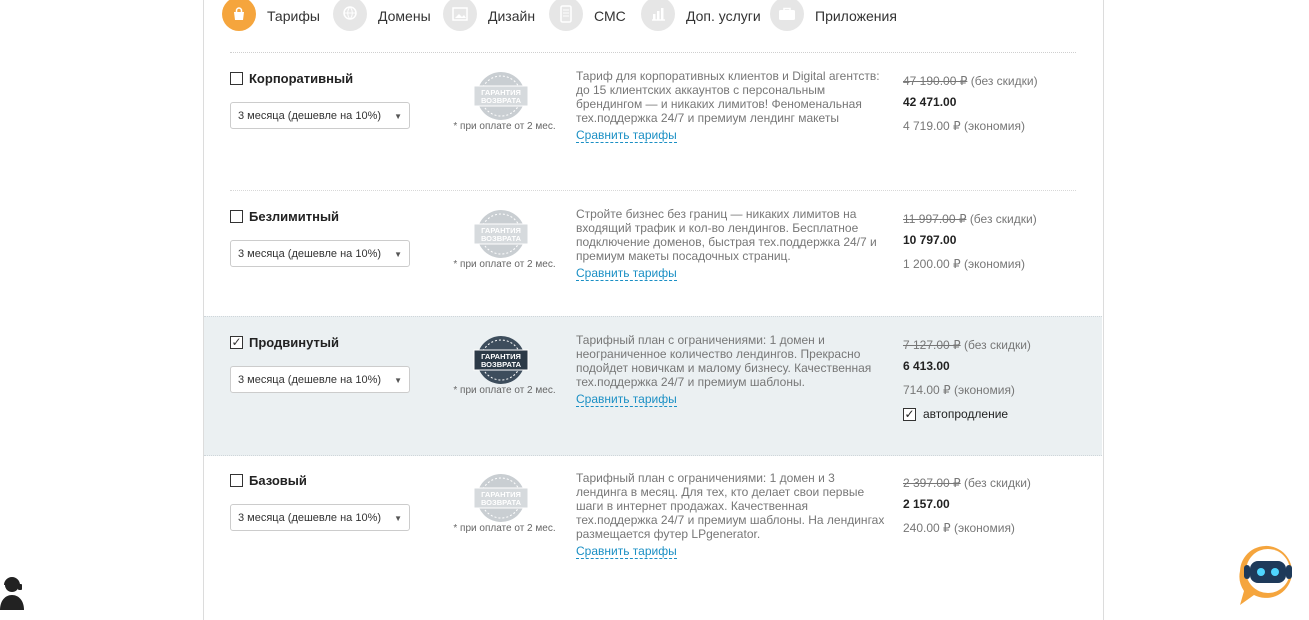  What do you see at coordinates (935, 81) in the screenshot?
I see `old-price-value: 47 190.00 ₽` at bounding box center [935, 81].